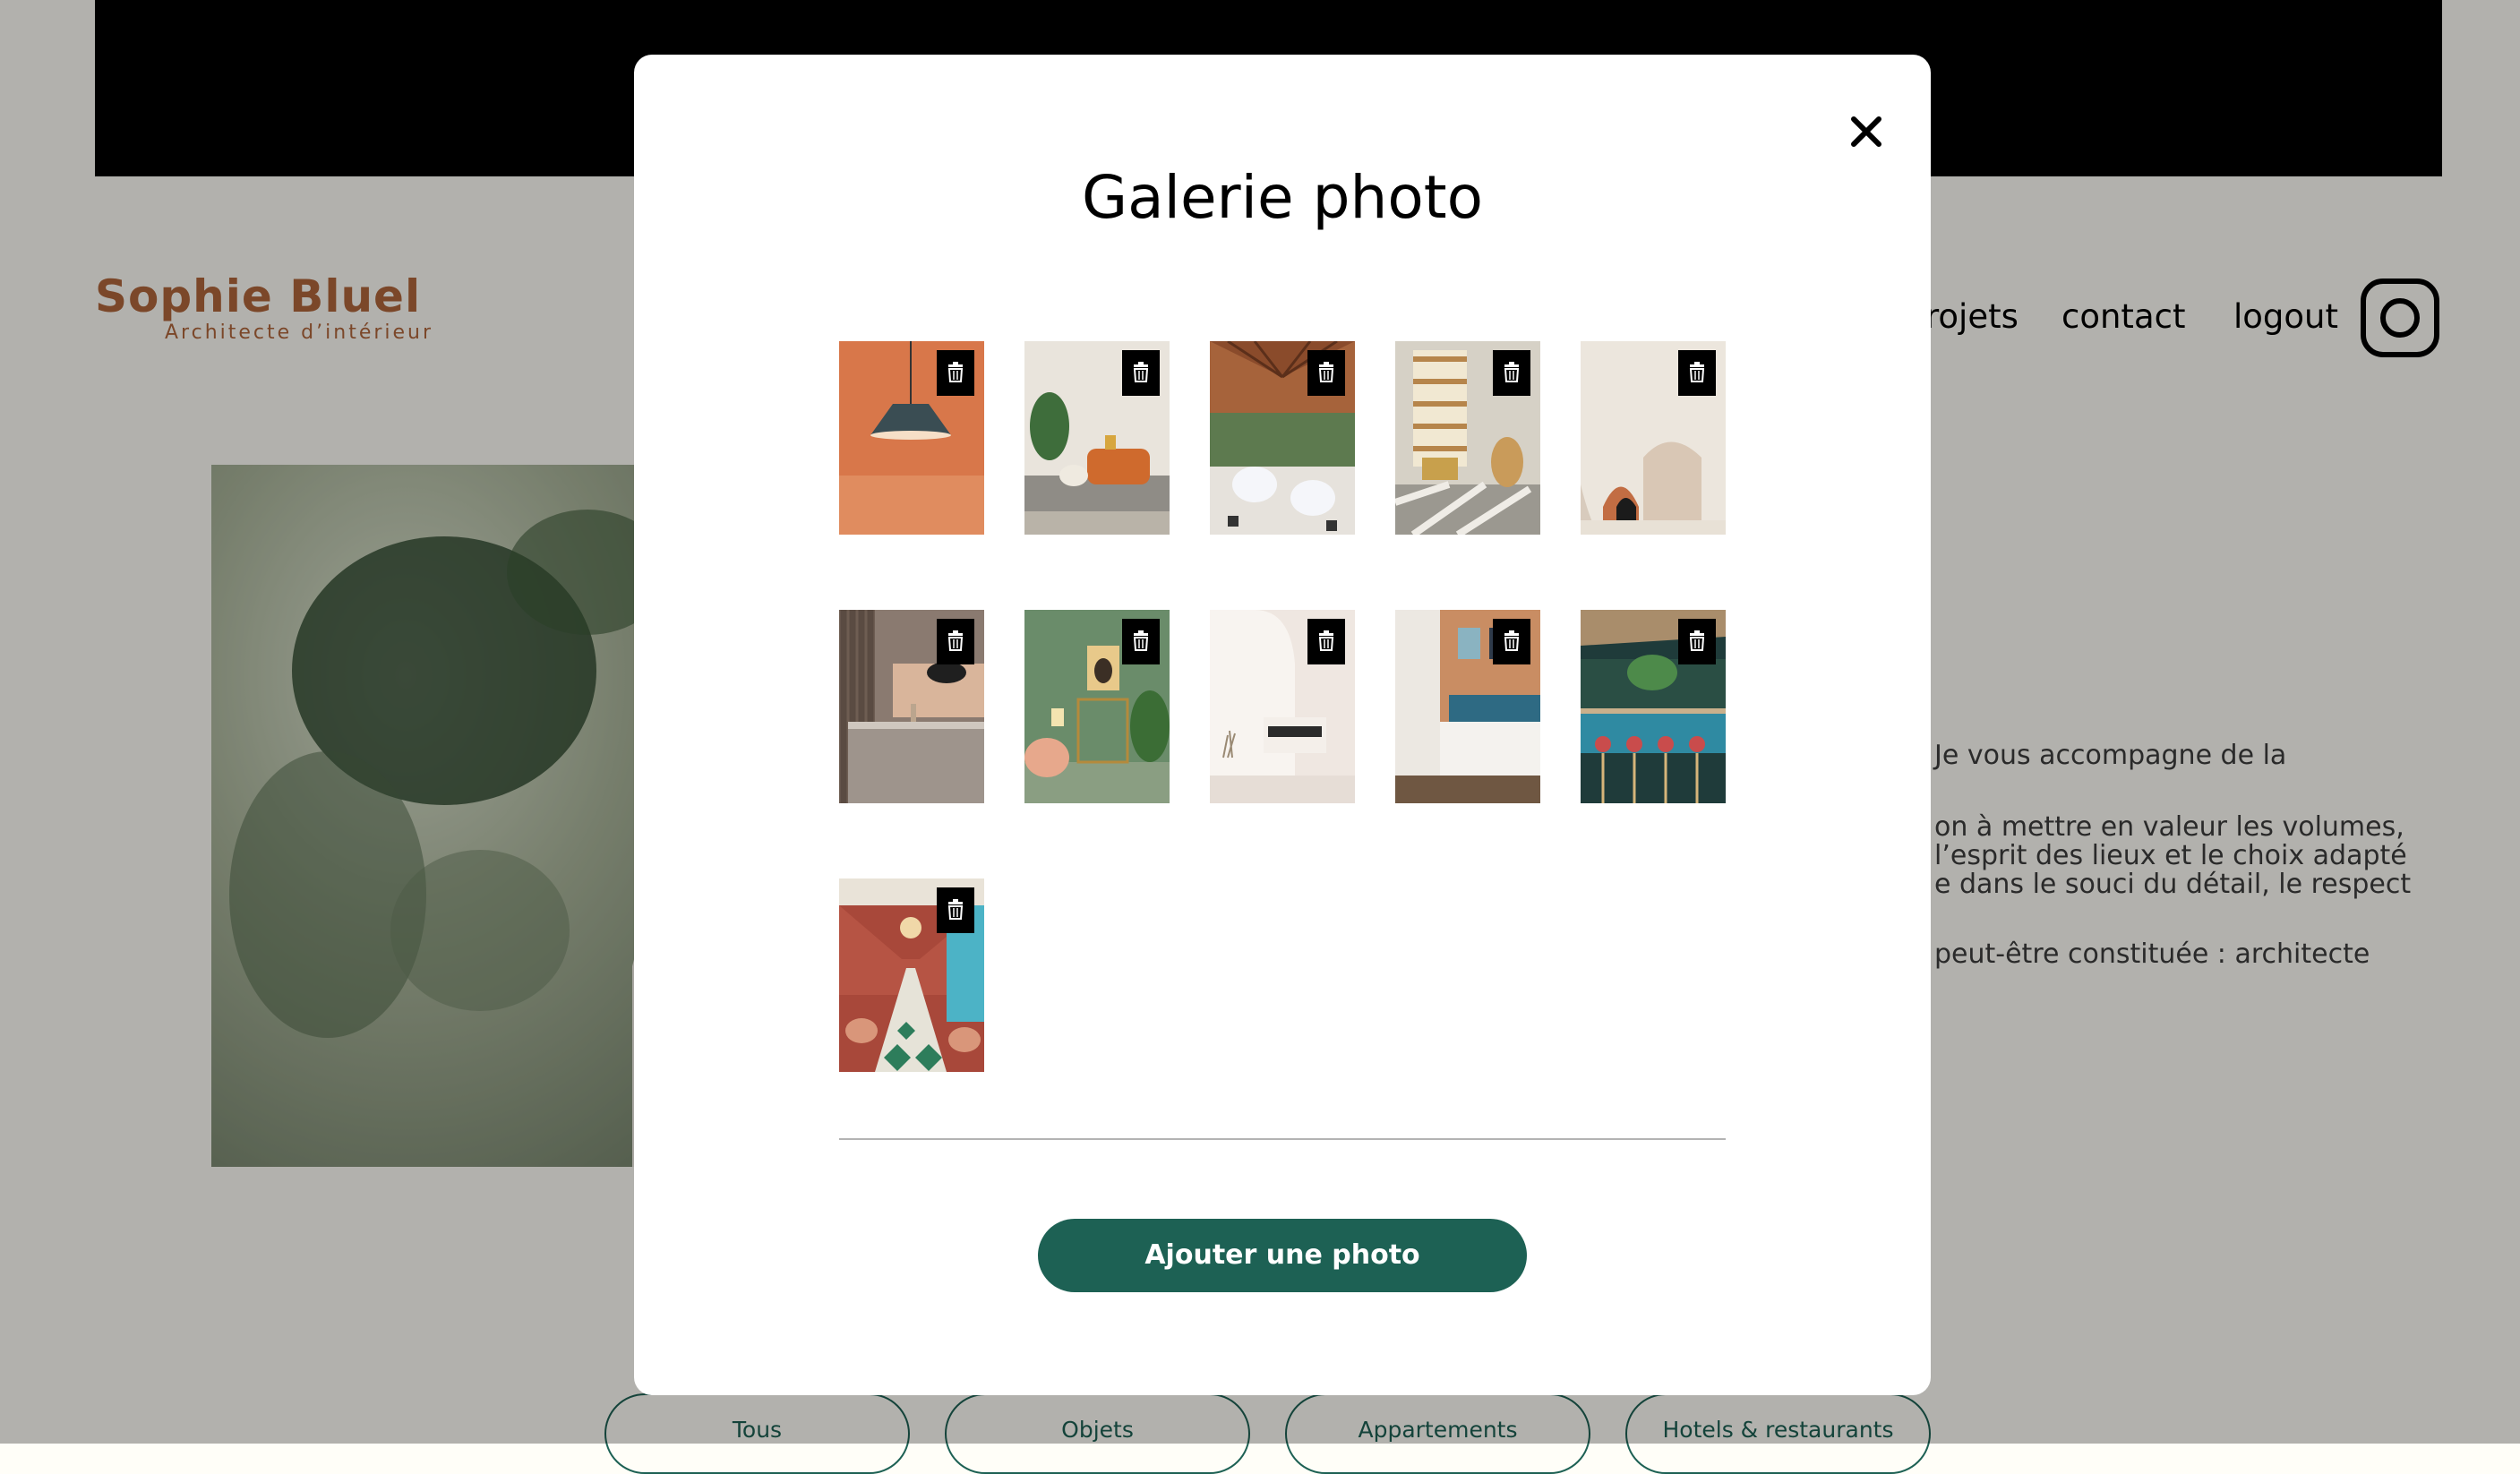  I want to click on photo-sunroom, so click(1468, 438).